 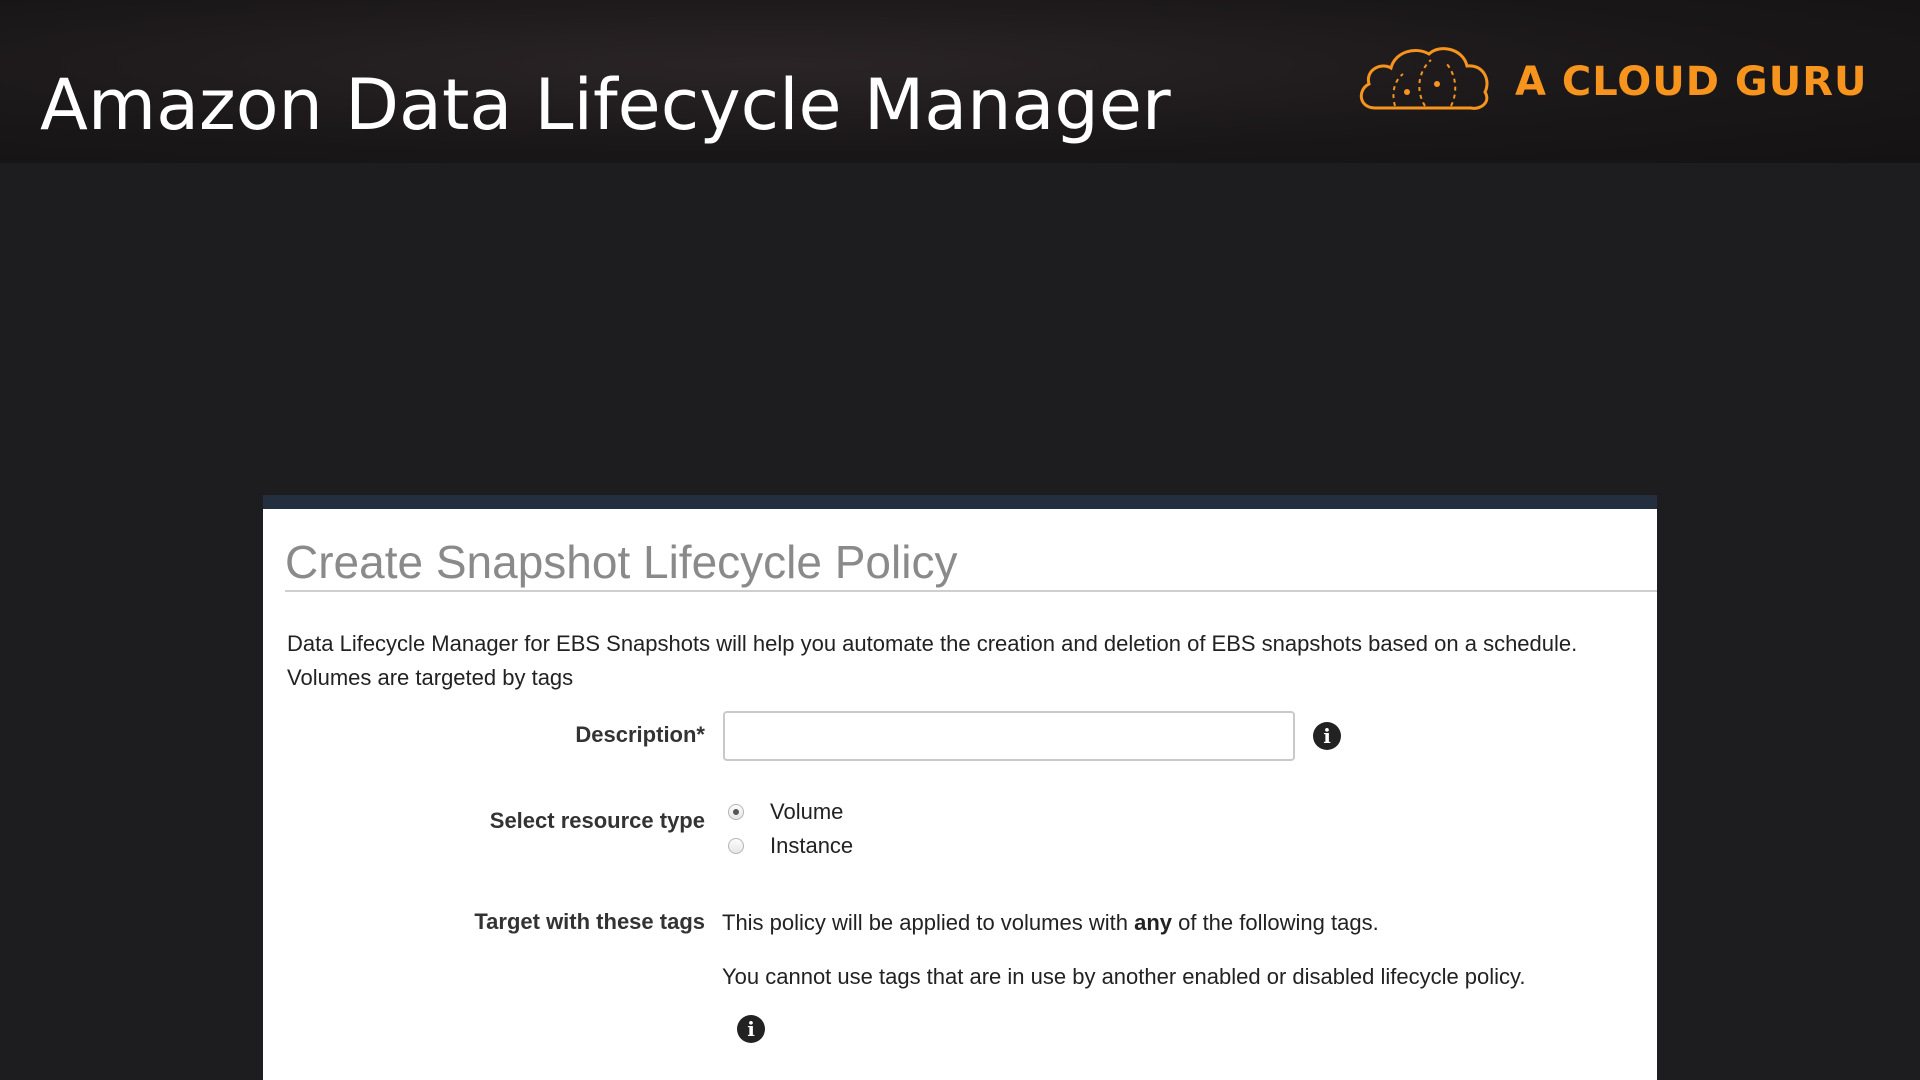 What do you see at coordinates (597, 820) in the screenshot?
I see `resource-type-label: Select resource type` at bounding box center [597, 820].